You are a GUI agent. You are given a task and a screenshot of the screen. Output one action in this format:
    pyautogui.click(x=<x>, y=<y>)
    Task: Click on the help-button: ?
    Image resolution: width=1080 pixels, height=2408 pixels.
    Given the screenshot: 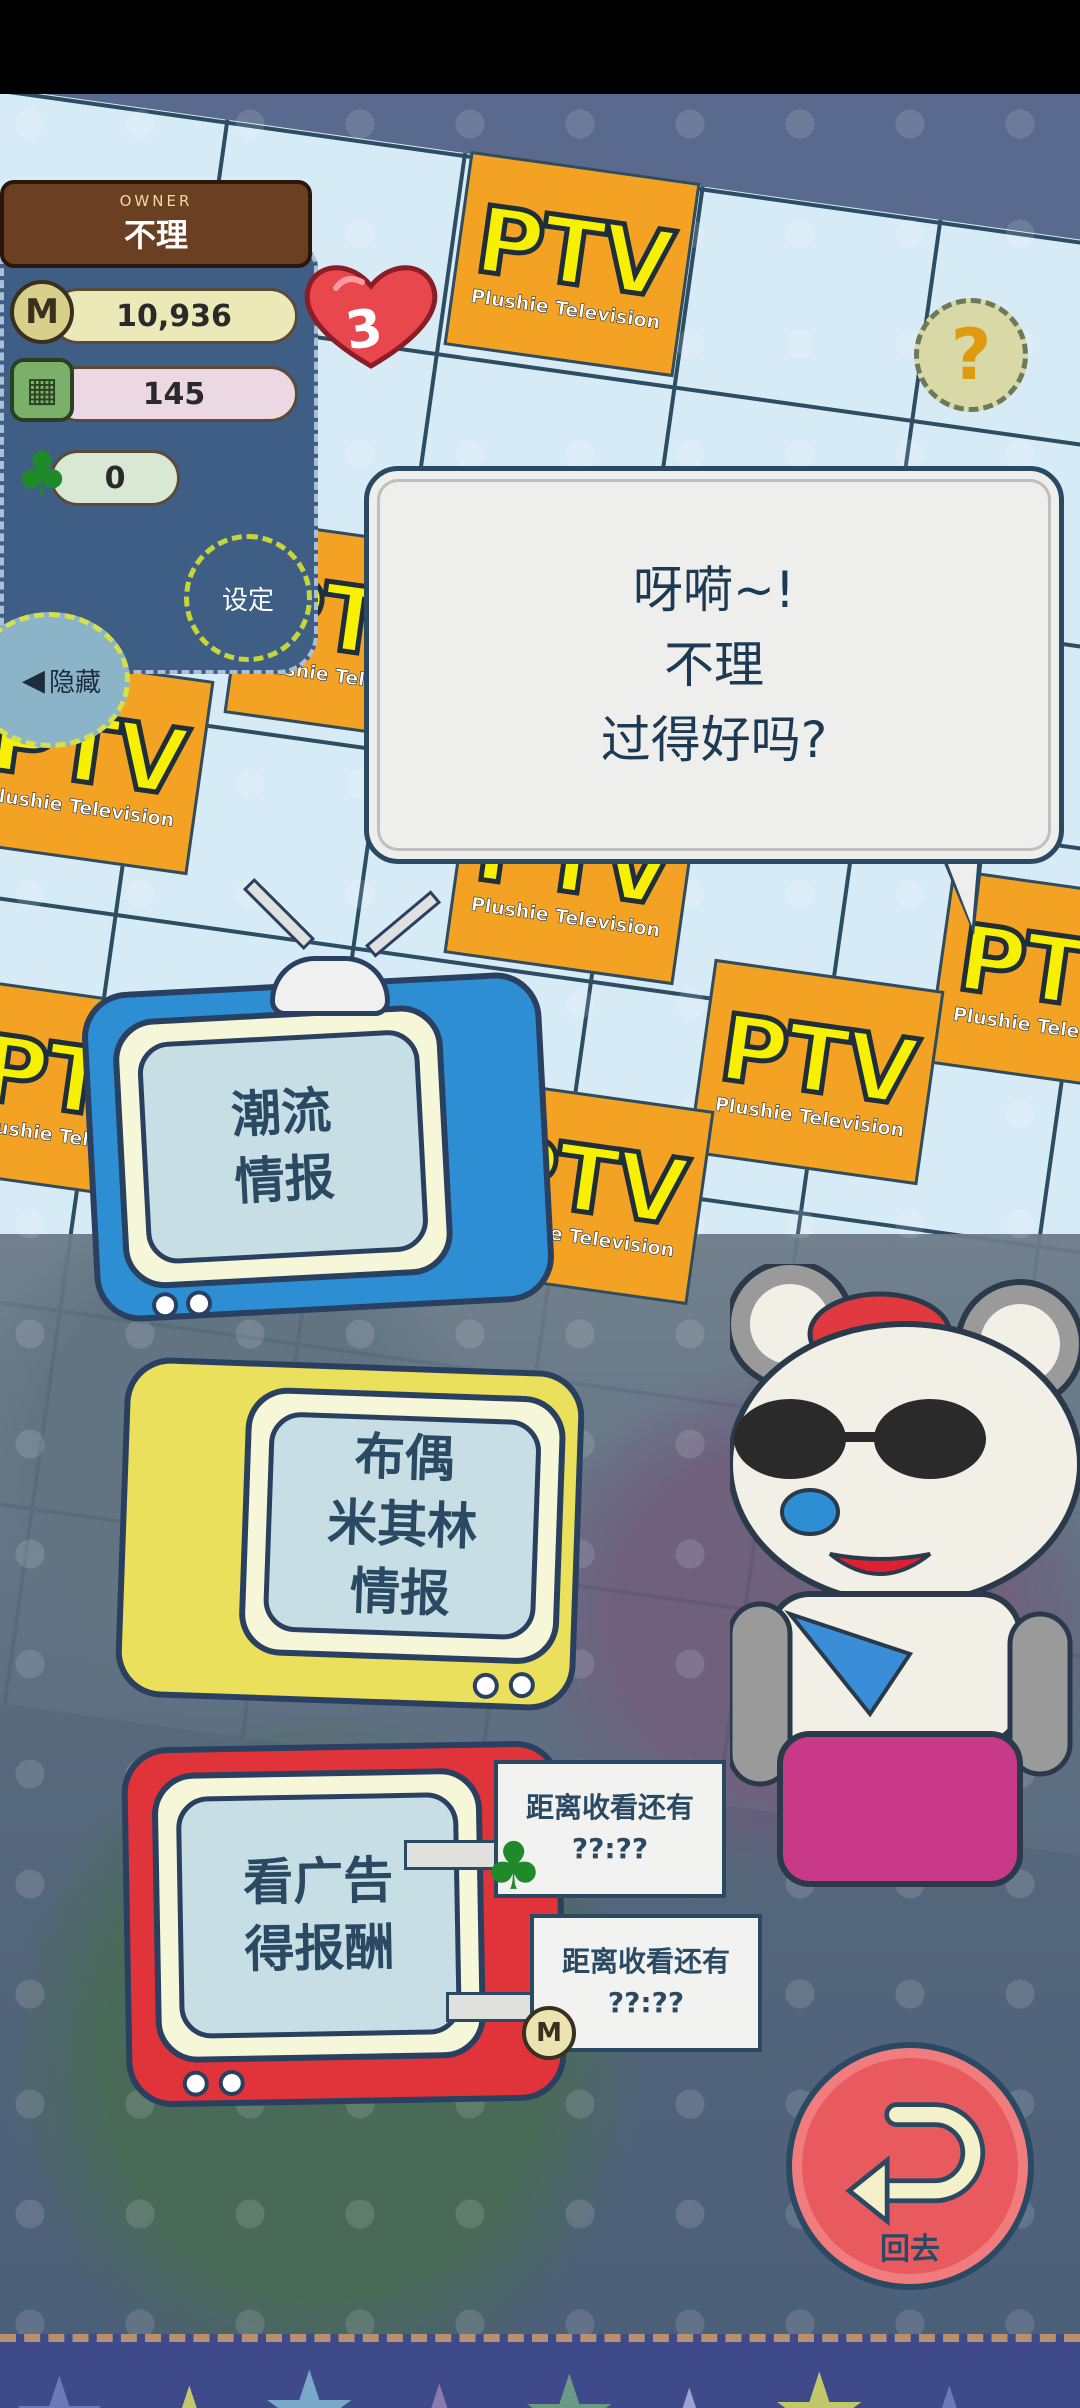 What is the action you would take?
    pyautogui.click(x=971, y=355)
    